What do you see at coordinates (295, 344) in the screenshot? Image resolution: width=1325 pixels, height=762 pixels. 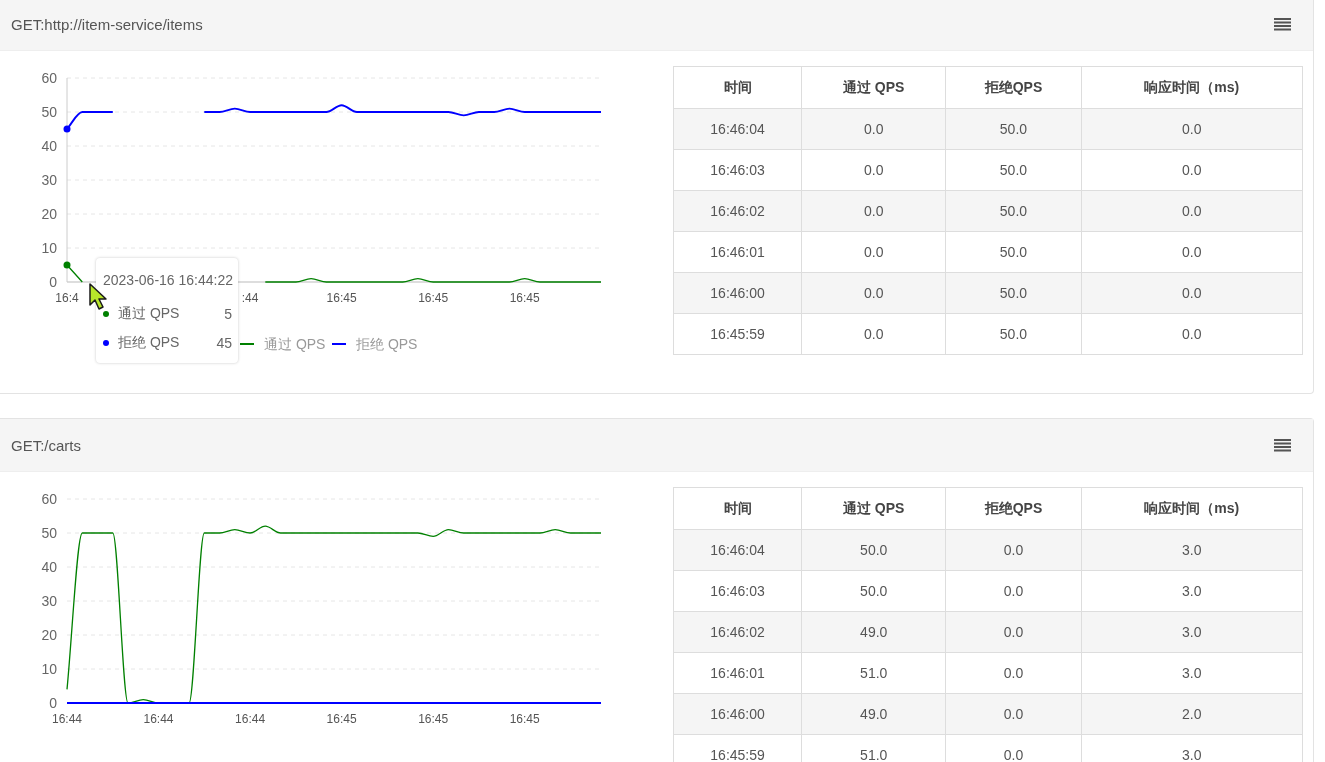 I see `legend-label: 通过 QPS` at bounding box center [295, 344].